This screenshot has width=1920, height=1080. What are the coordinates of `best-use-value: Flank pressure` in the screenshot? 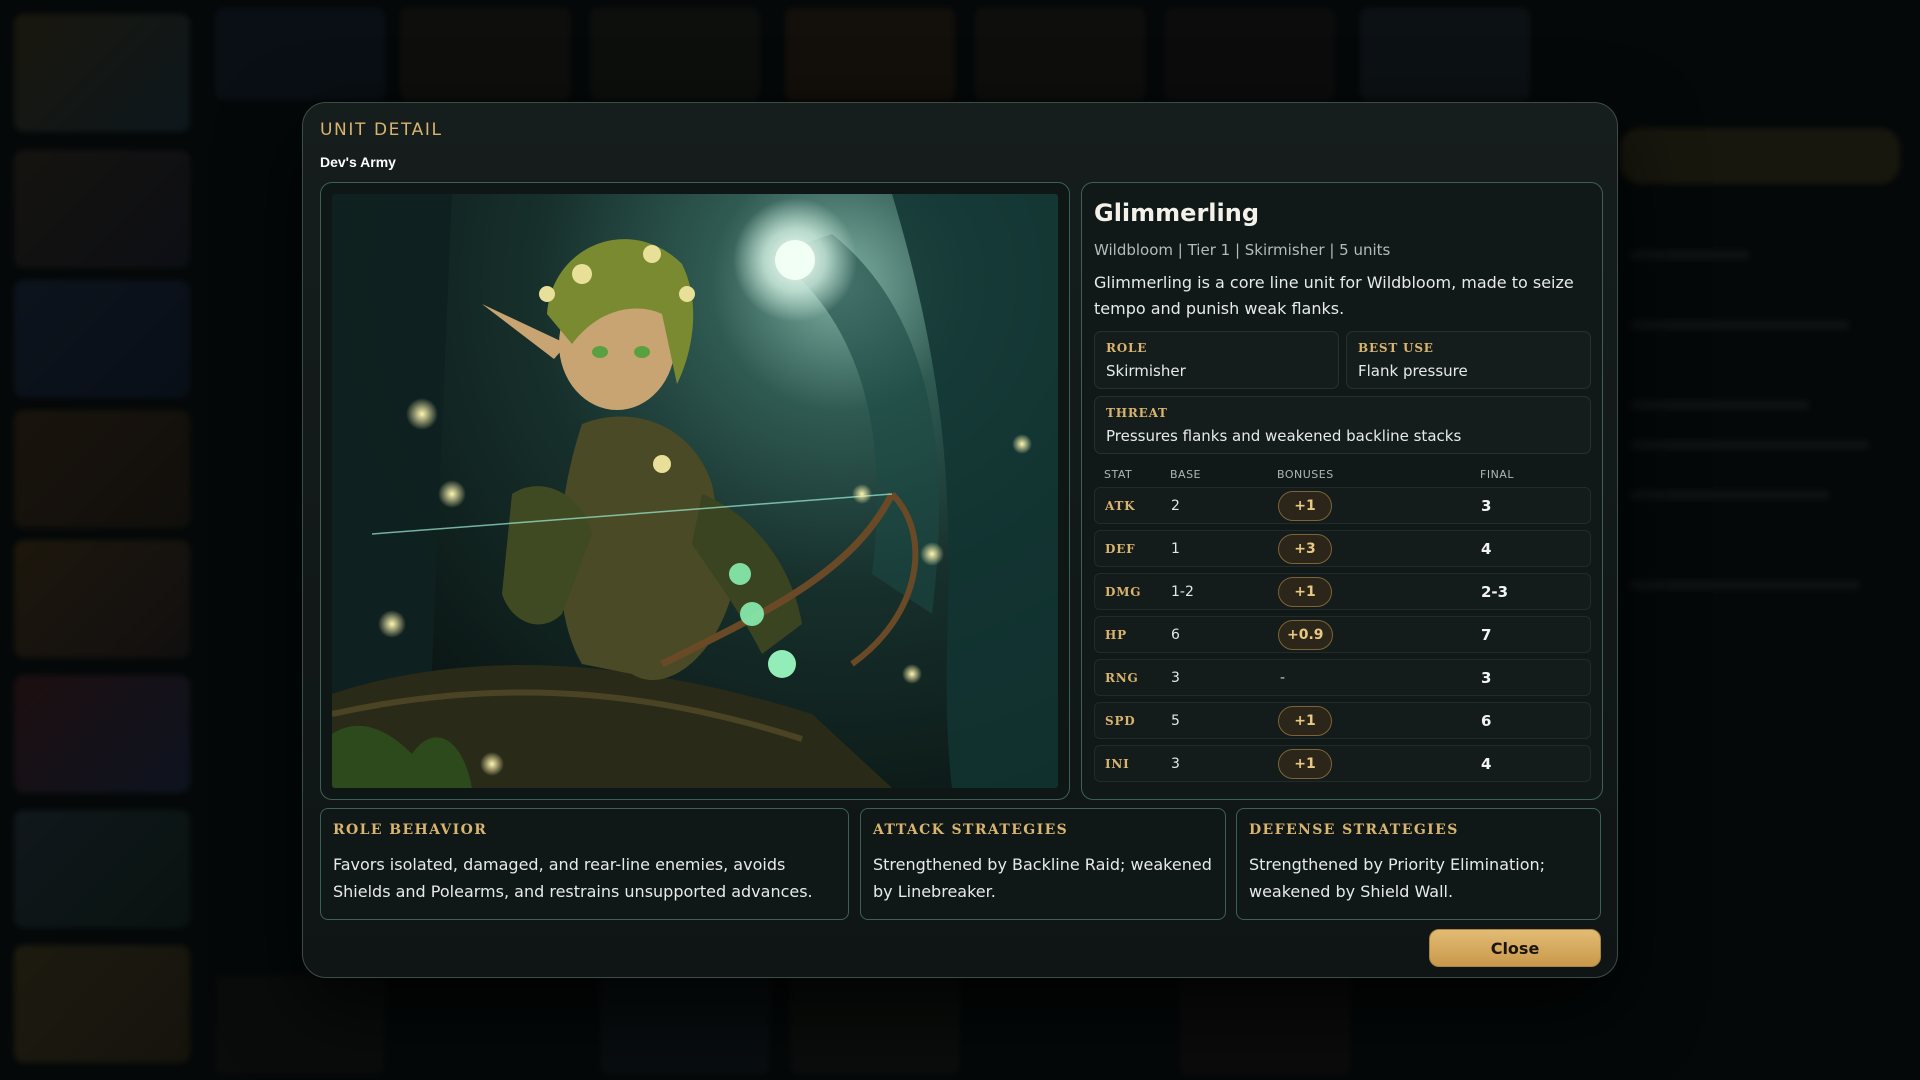 It's located at (1413, 371).